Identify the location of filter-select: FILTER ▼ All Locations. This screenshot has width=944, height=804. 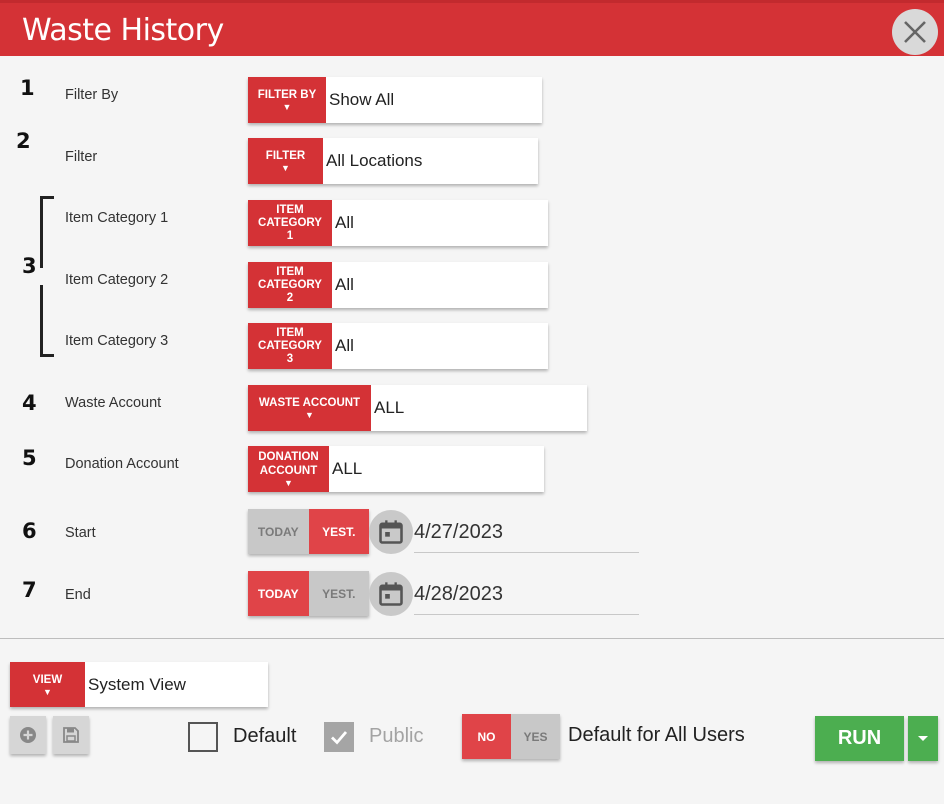
(393, 161).